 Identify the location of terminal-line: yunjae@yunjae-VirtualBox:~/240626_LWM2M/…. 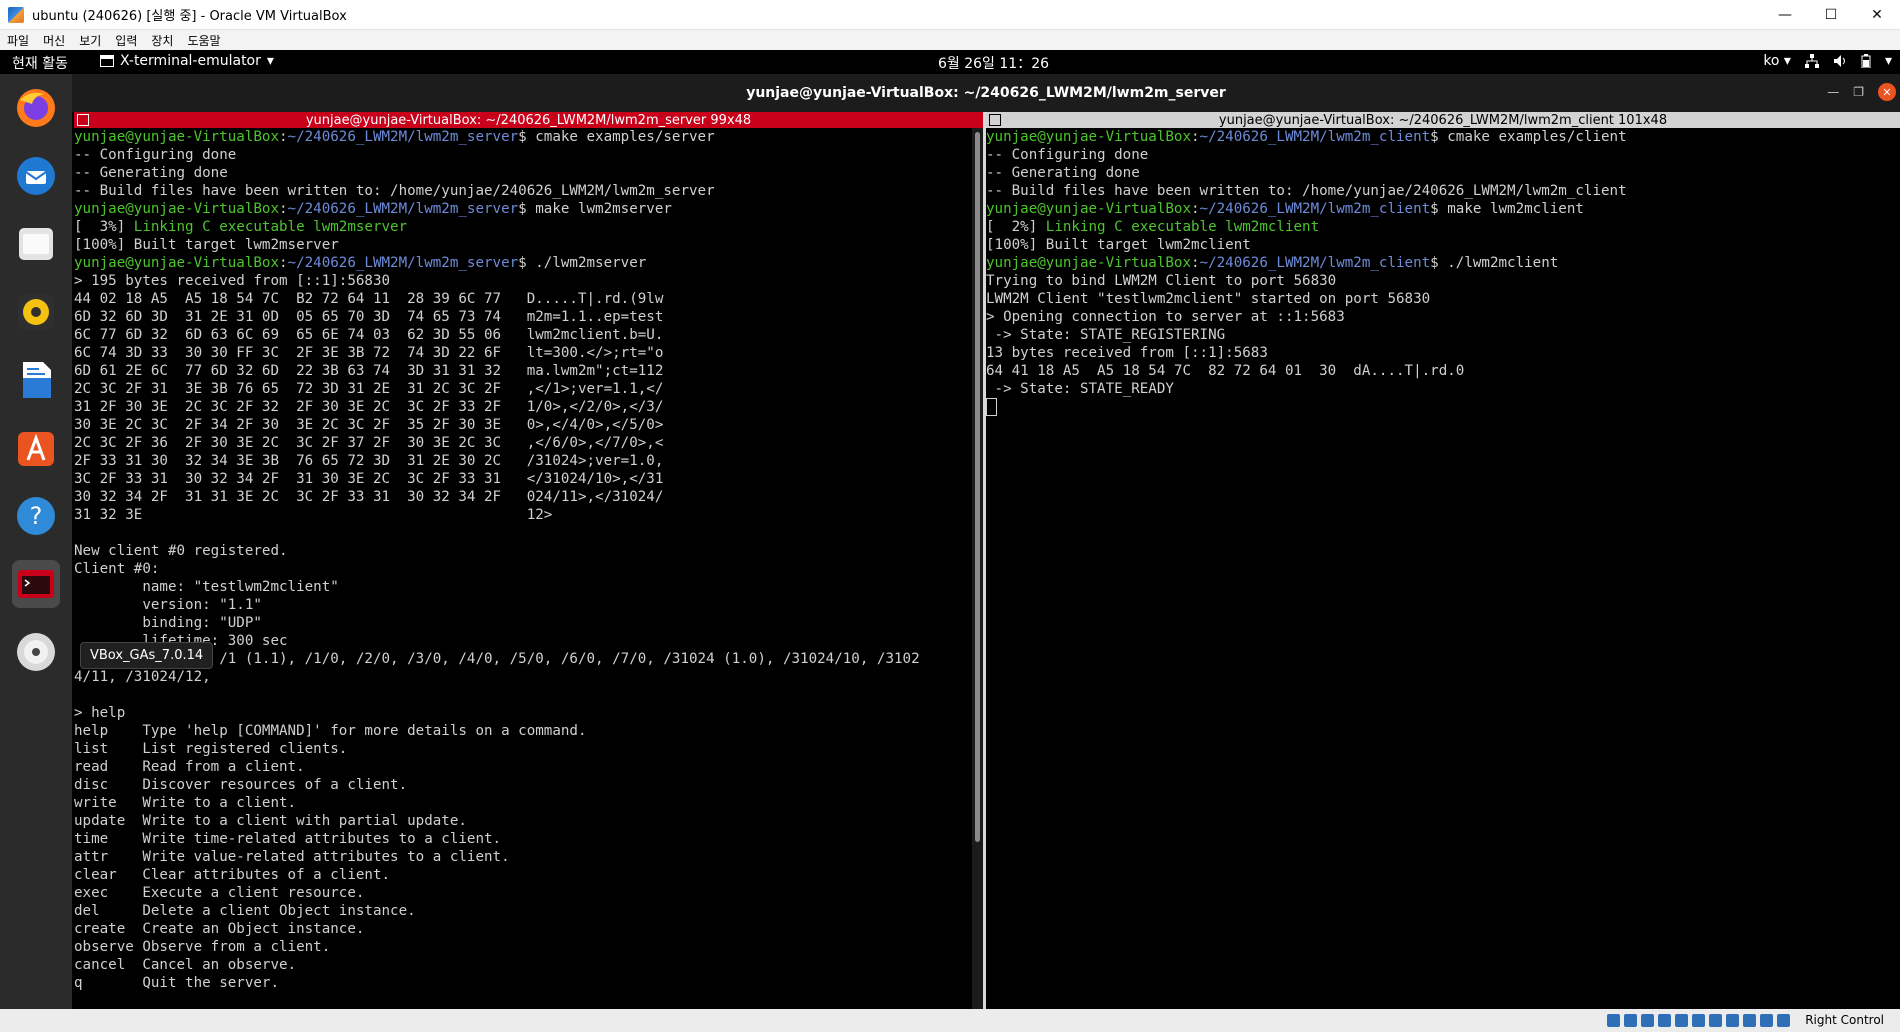
(523, 263).